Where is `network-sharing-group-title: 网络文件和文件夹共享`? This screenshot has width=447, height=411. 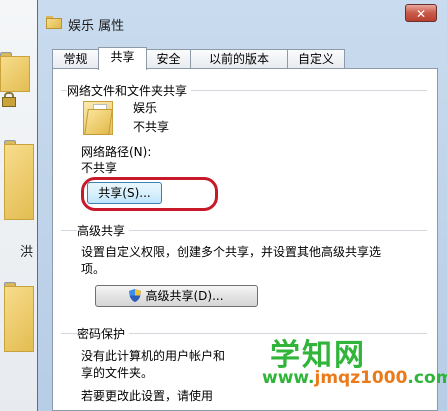 network-sharing-group-title: 网络文件和文件夹共享 is located at coordinates (129, 90).